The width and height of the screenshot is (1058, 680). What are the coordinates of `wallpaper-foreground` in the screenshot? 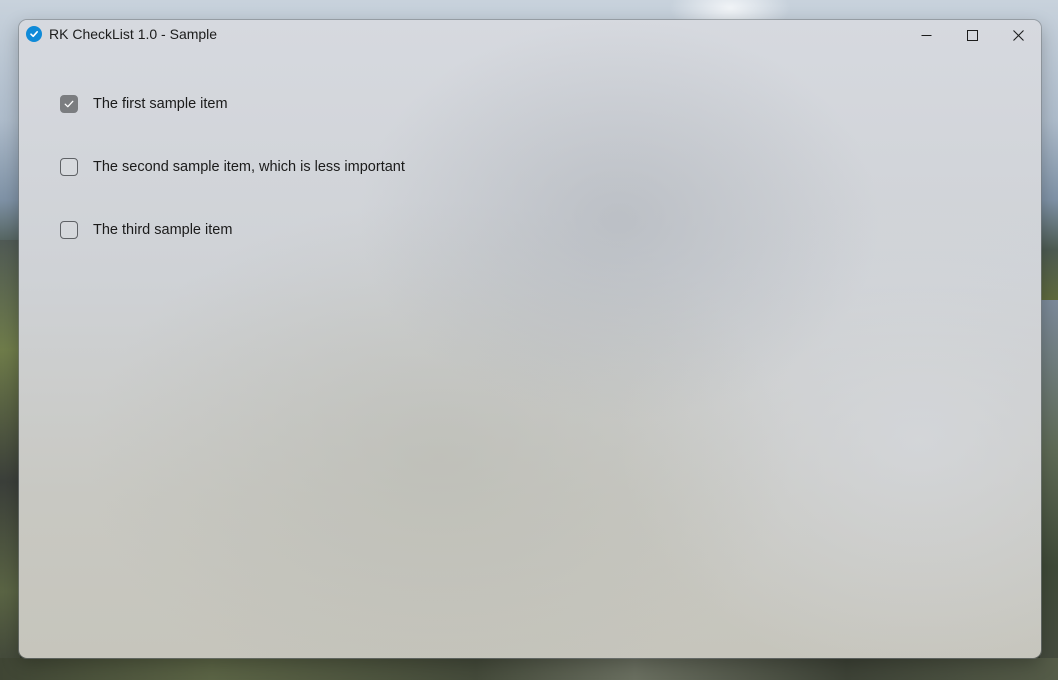 It's located at (529, 669).